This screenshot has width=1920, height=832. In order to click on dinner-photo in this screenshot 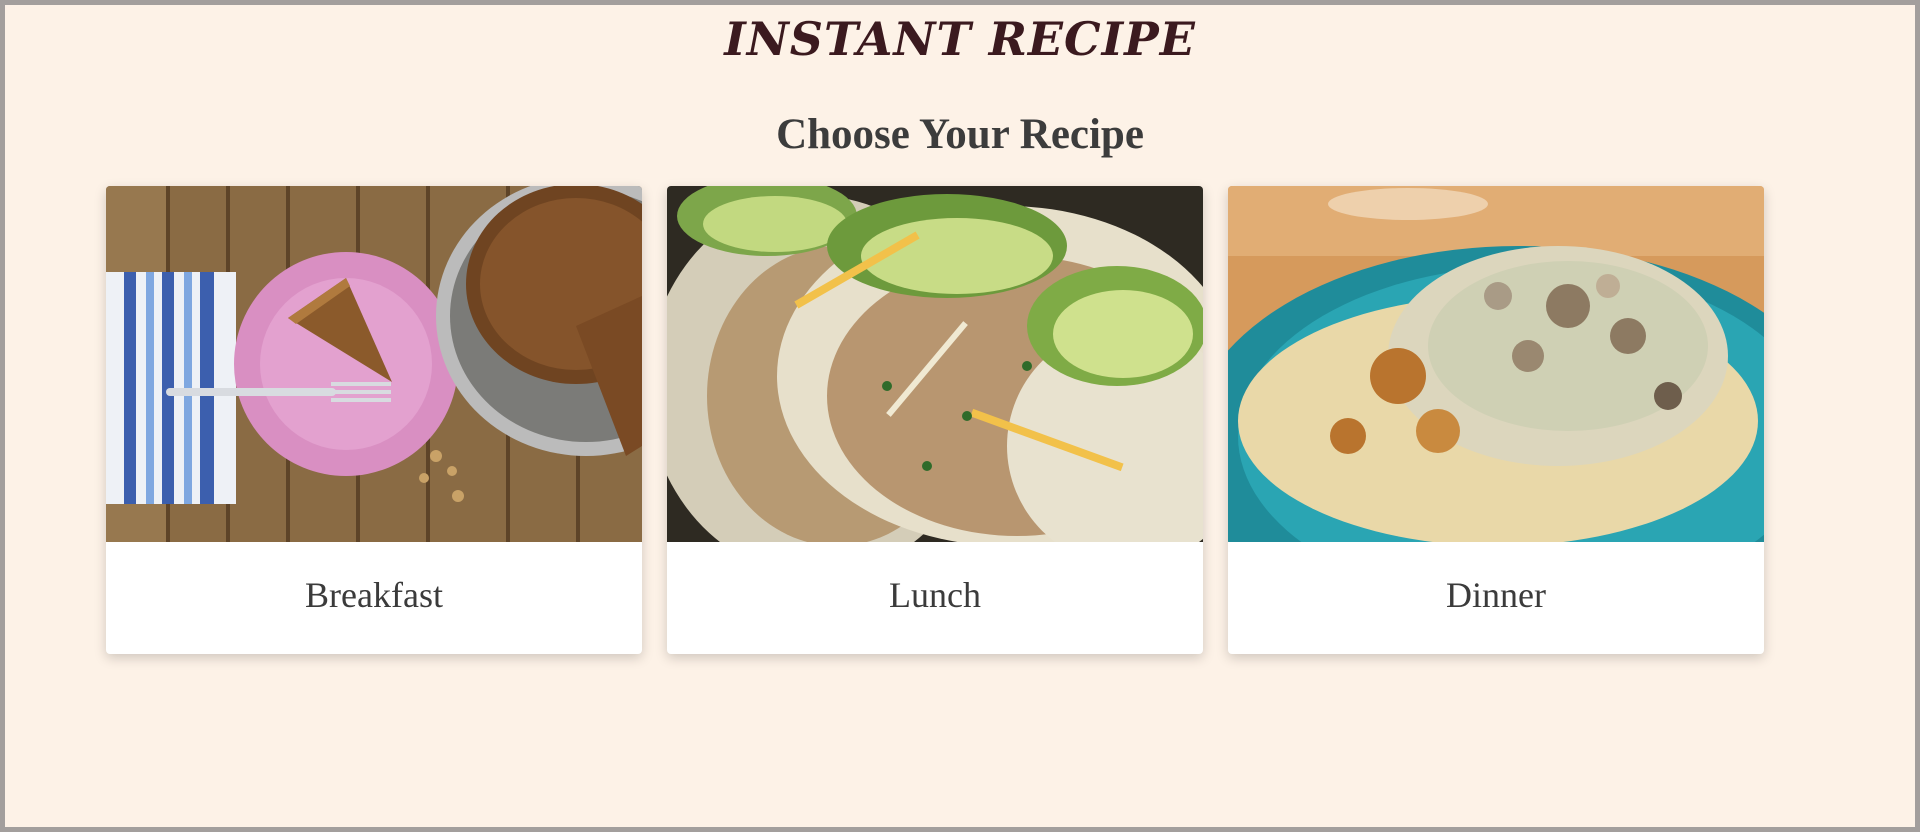, I will do `click(1496, 364)`.